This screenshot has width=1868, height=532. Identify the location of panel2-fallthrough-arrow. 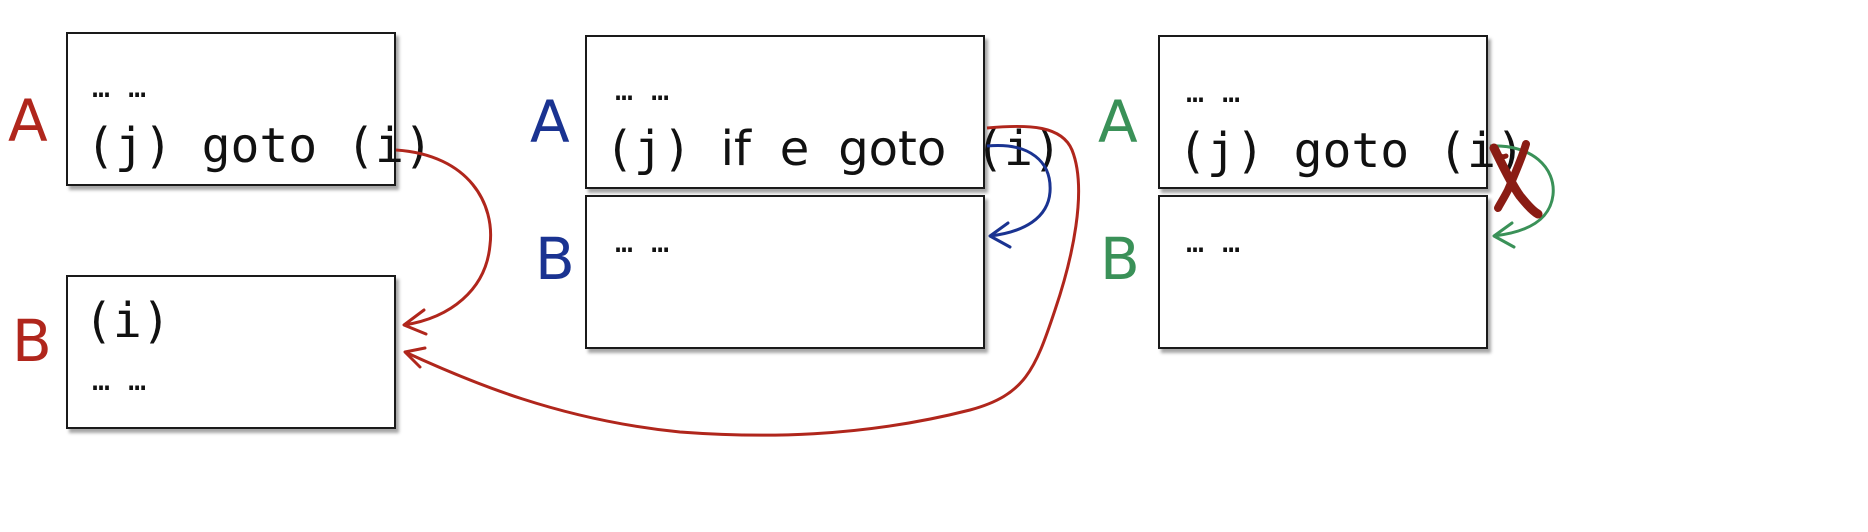
(1019, 190).